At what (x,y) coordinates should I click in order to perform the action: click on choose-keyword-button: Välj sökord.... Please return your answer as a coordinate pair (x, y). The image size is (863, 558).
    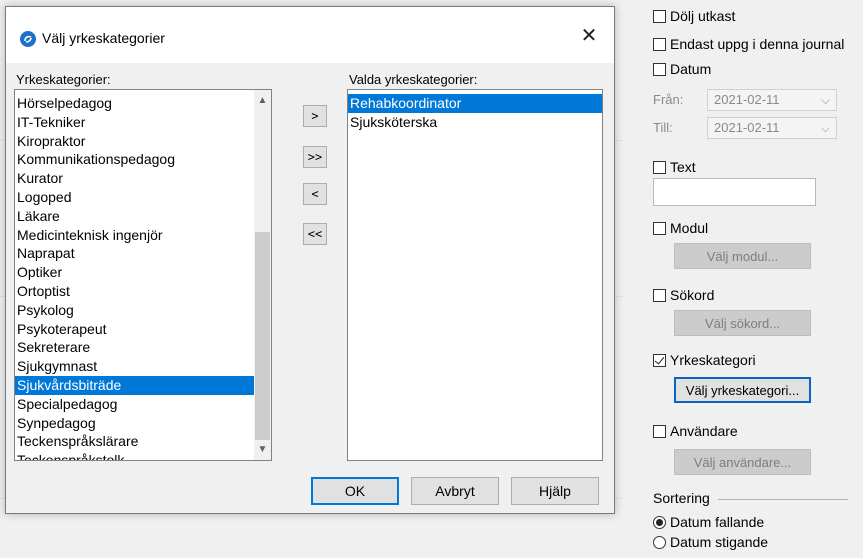
    Looking at the image, I should click on (742, 323).